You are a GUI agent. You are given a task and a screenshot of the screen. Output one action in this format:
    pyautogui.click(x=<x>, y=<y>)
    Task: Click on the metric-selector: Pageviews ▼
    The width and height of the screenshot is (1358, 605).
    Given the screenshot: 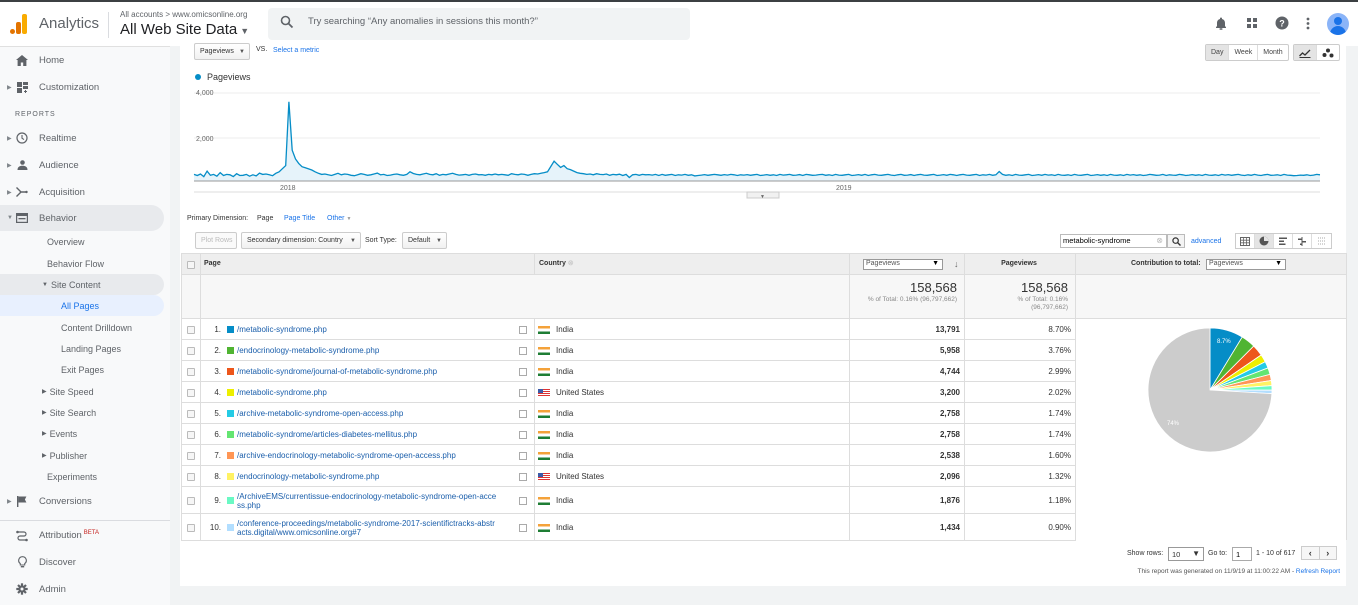 What is the action you would take?
    pyautogui.click(x=222, y=51)
    